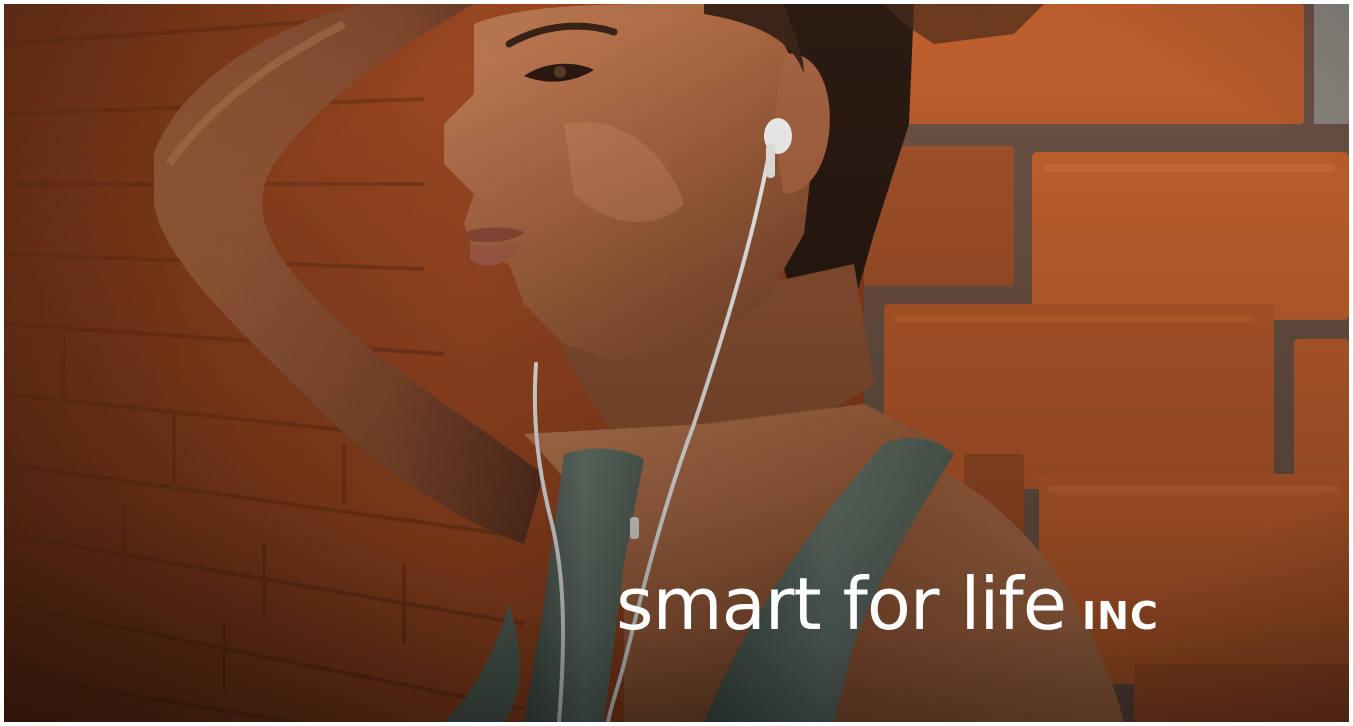 The height and width of the screenshot is (726, 1353). What do you see at coordinates (1120, 616) in the screenshot?
I see `logo-suffix: INC` at bounding box center [1120, 616].